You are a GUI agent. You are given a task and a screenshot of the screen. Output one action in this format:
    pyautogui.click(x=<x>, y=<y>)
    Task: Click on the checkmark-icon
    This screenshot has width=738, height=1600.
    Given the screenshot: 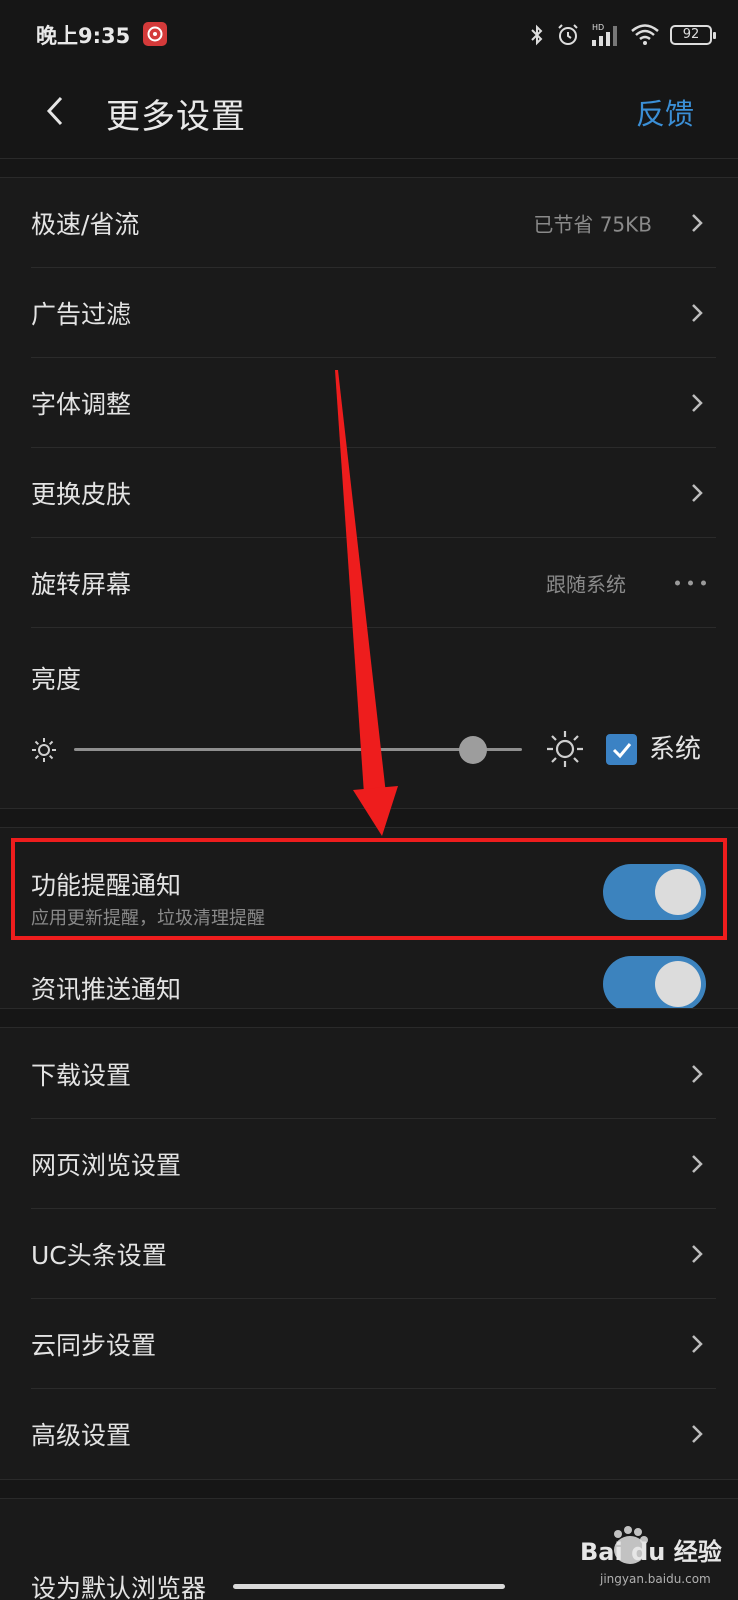 What is the action you would take?
    pyautogui.click(x=621, y=750)
    